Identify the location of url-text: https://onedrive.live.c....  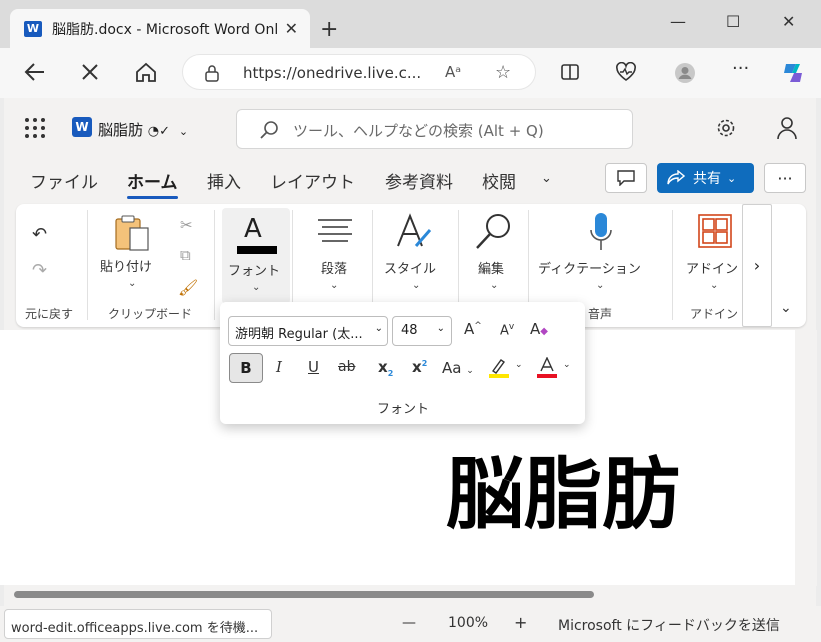
(332, 73).